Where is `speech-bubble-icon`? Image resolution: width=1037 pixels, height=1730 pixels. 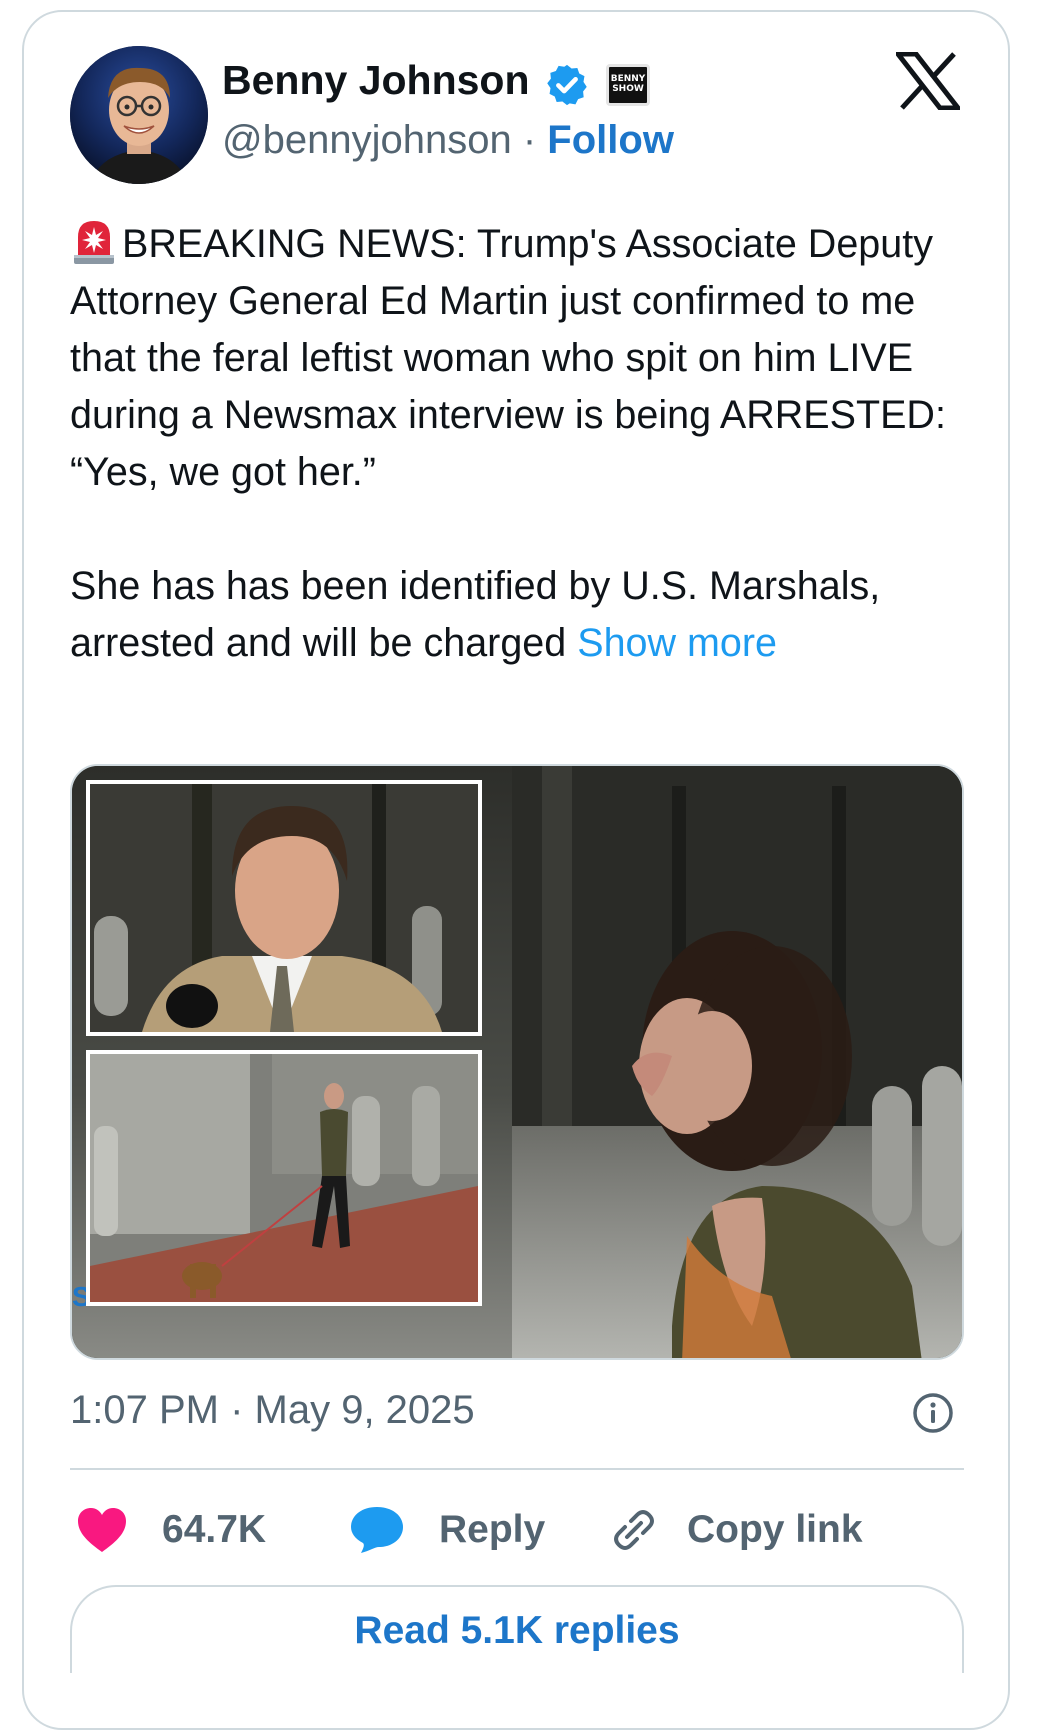
speech-bubble-icon is located at coordinates (377, 1530).